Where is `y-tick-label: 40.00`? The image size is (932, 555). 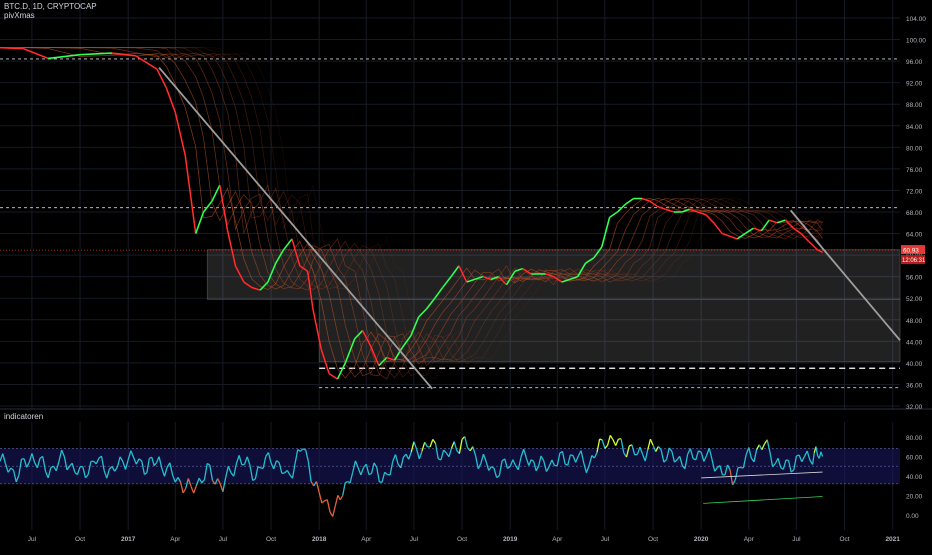
y-tick-label: 40.00 is located at coordinates (914, 364).